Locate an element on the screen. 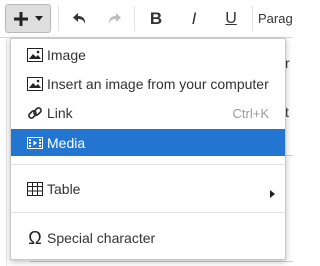 The height and width of the screenshot is (266, 320). undo-icon is located at coordinates (80, 19).